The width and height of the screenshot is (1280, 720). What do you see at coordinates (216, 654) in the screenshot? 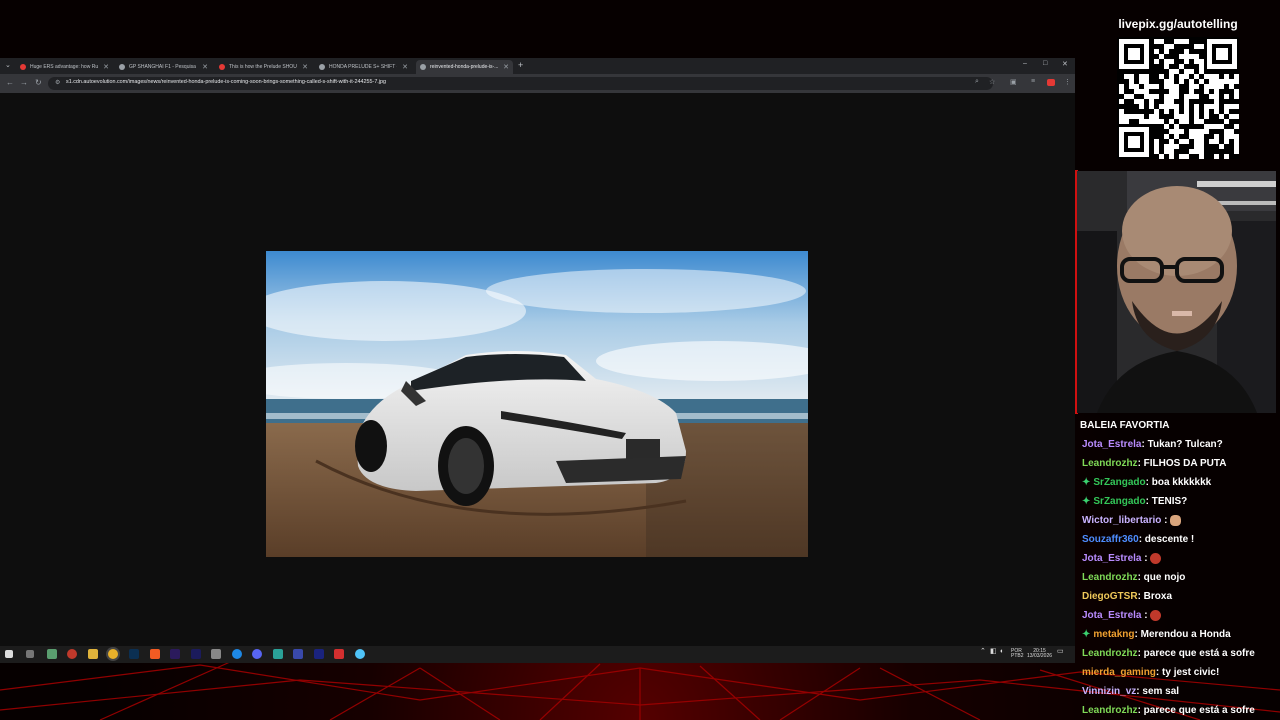
I see `notepad-icon` at bounding box center [216, 654].